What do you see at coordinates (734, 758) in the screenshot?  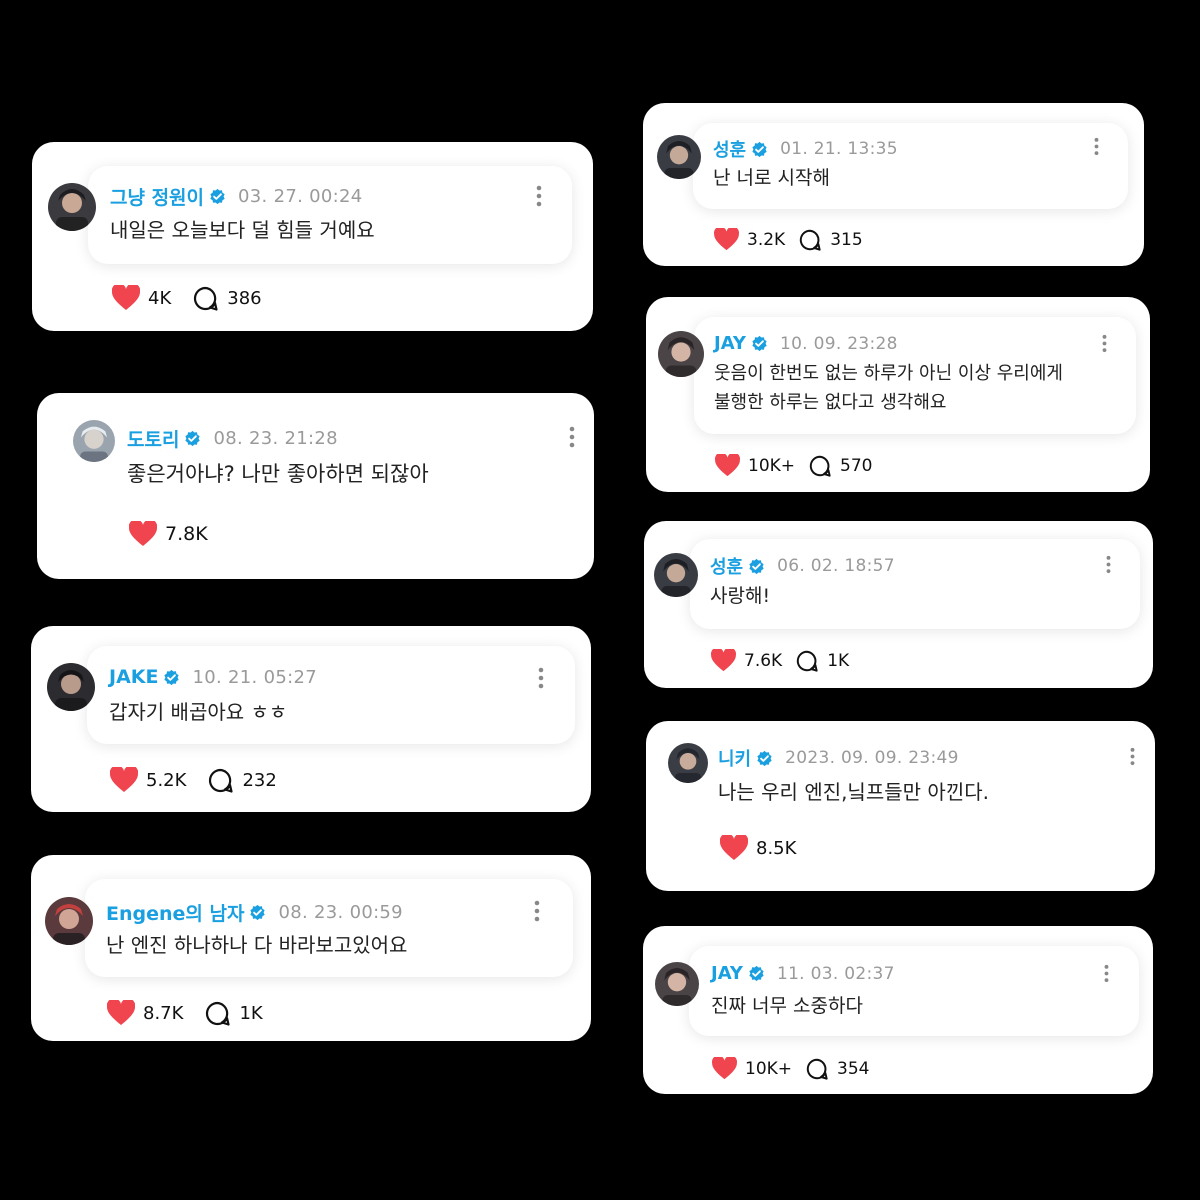 I see `user-name: 니키` at bounding box center [734, 758].